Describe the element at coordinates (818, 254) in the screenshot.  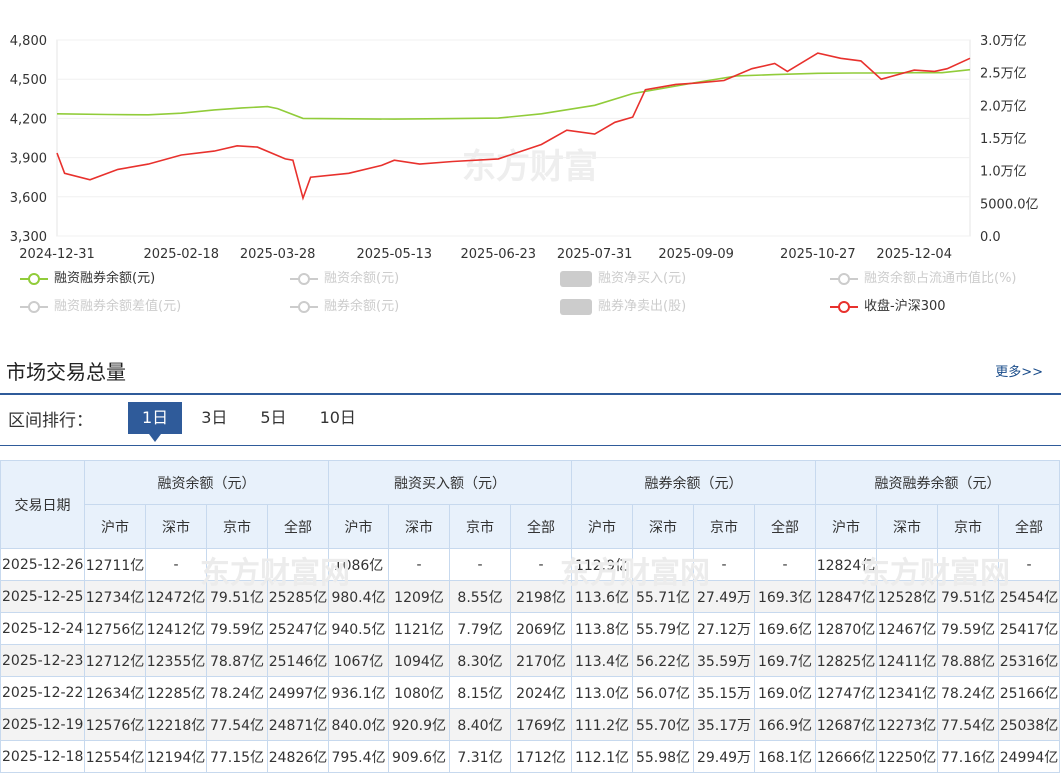
I see `x-axis-tick: 2025-10-27` at that location.